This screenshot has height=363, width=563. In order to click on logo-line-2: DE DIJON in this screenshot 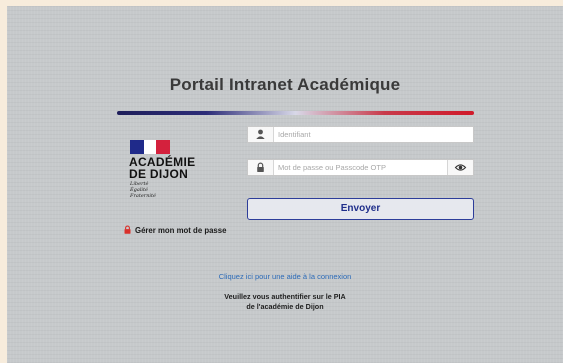, I will do `click(159, 174)`.